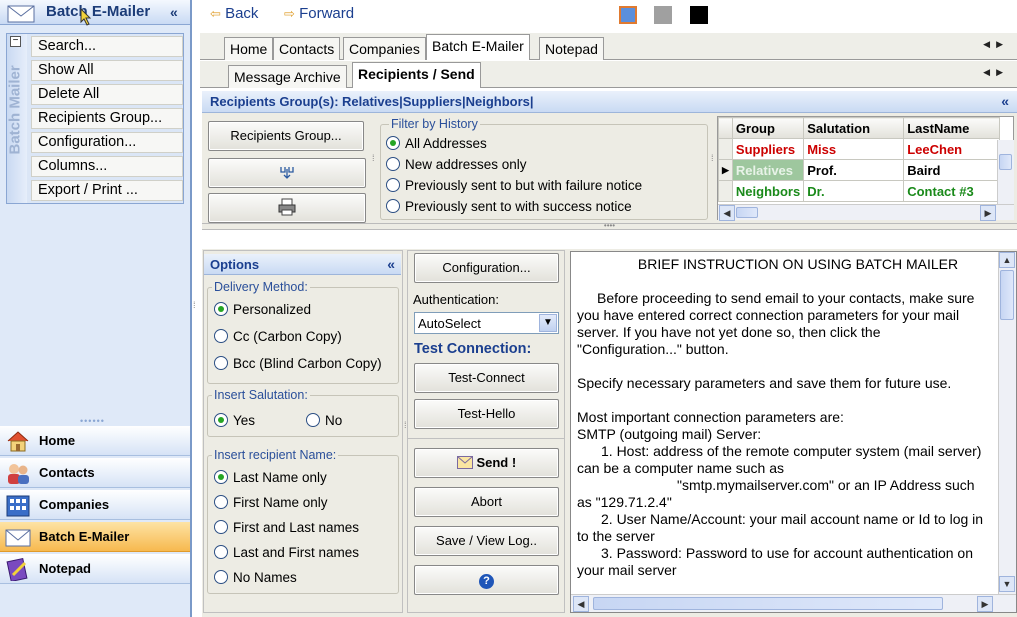 The height and width of the screenshot is (617, 1017). I want to click on salutation-no: No, so click(324, 420).